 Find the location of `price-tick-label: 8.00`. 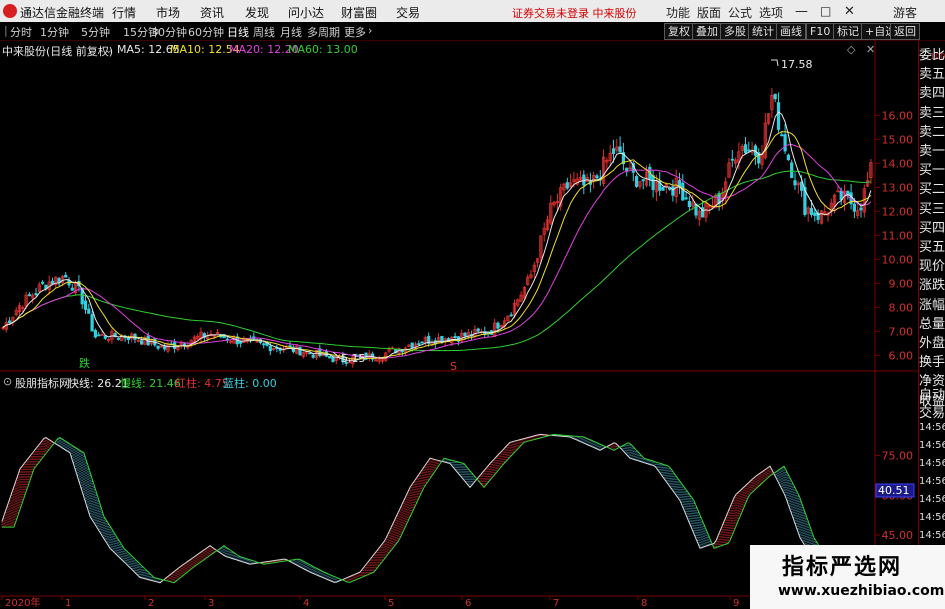

price-tick-label: 8.00 is located at coordinates (901, 307).